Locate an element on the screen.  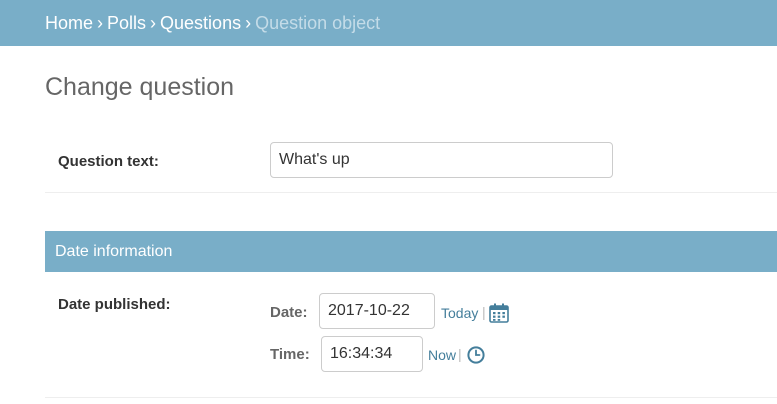
clock-icon is located at coordinates (476, 355).